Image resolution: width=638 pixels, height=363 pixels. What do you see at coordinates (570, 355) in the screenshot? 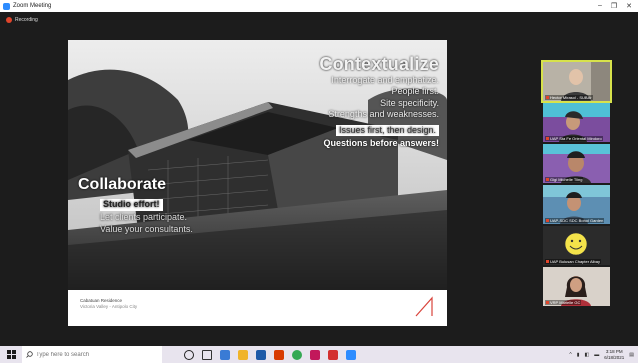
I see `tray-overflow-icon: ^` at bounding box center [570, 355].